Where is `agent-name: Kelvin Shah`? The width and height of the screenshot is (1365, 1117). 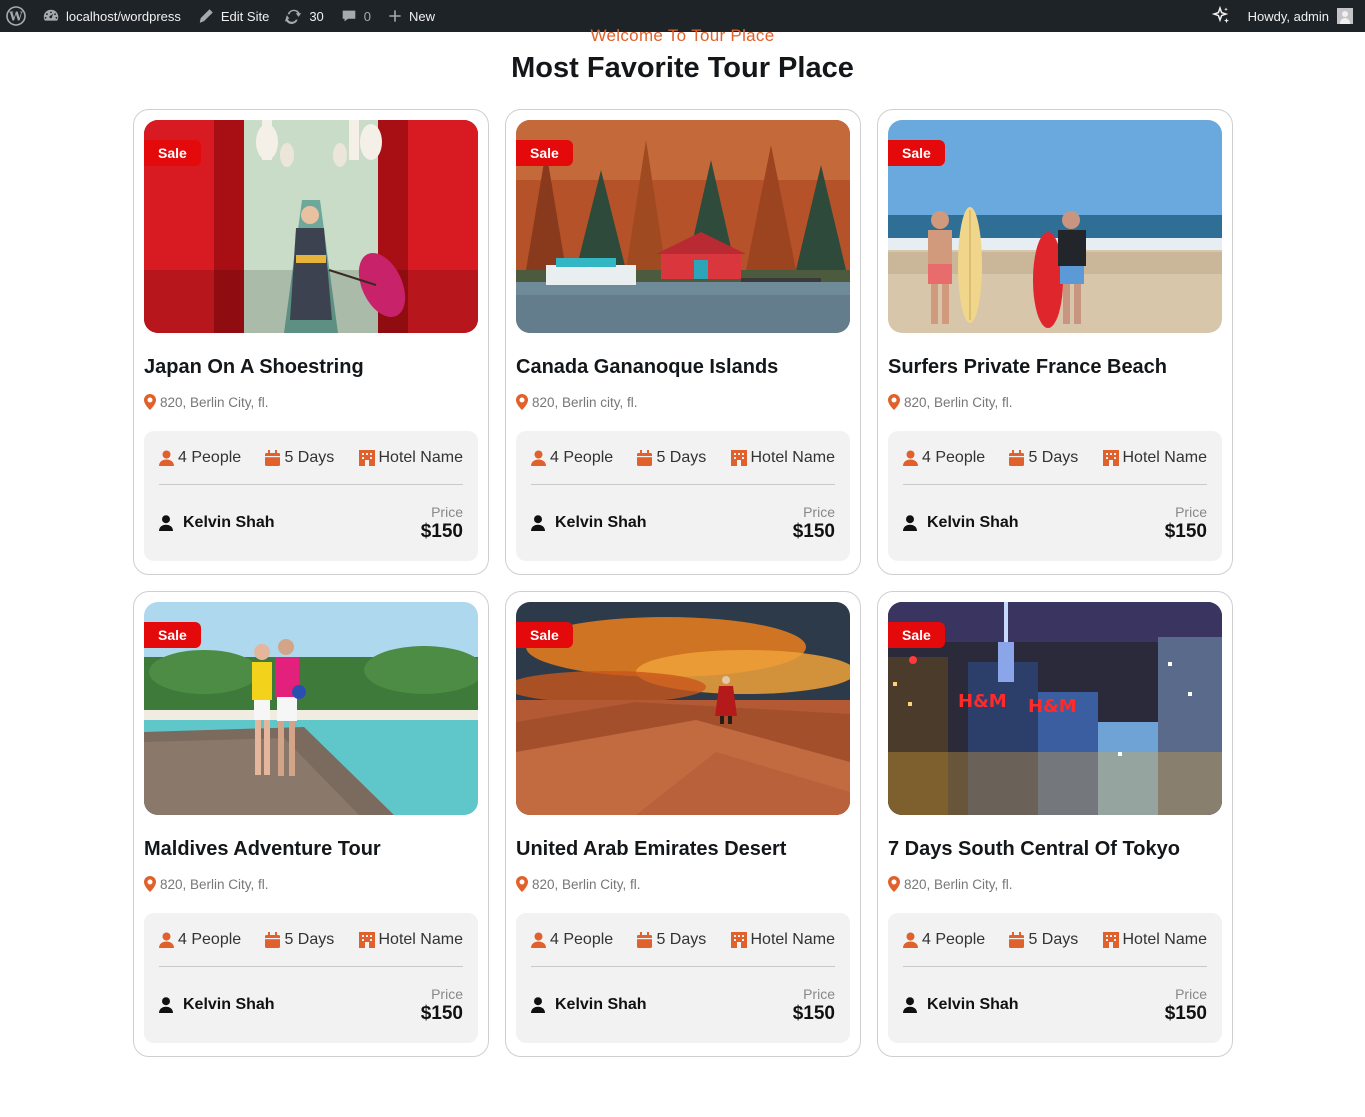 agent-name: Kelvin Shah is located at coordinates (973, 522).